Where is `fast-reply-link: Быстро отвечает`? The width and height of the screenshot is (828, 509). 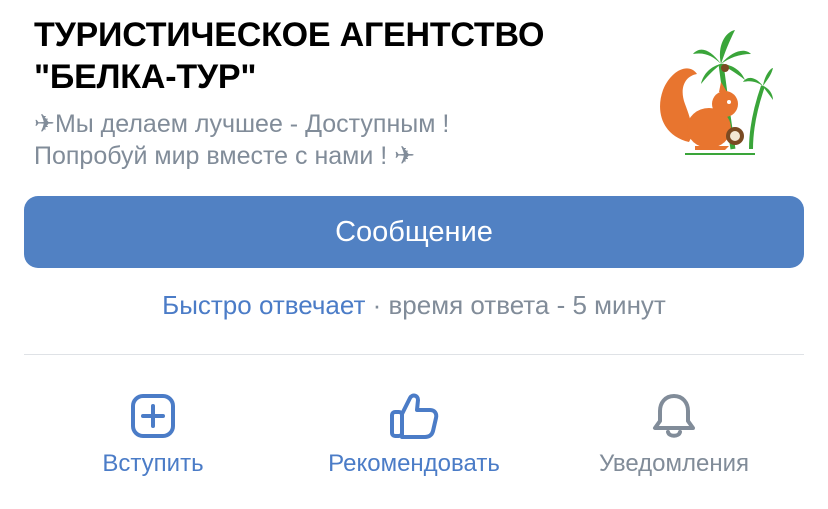 fast-reply-link: Быстро отвечает is located at coordinates (263, 305).